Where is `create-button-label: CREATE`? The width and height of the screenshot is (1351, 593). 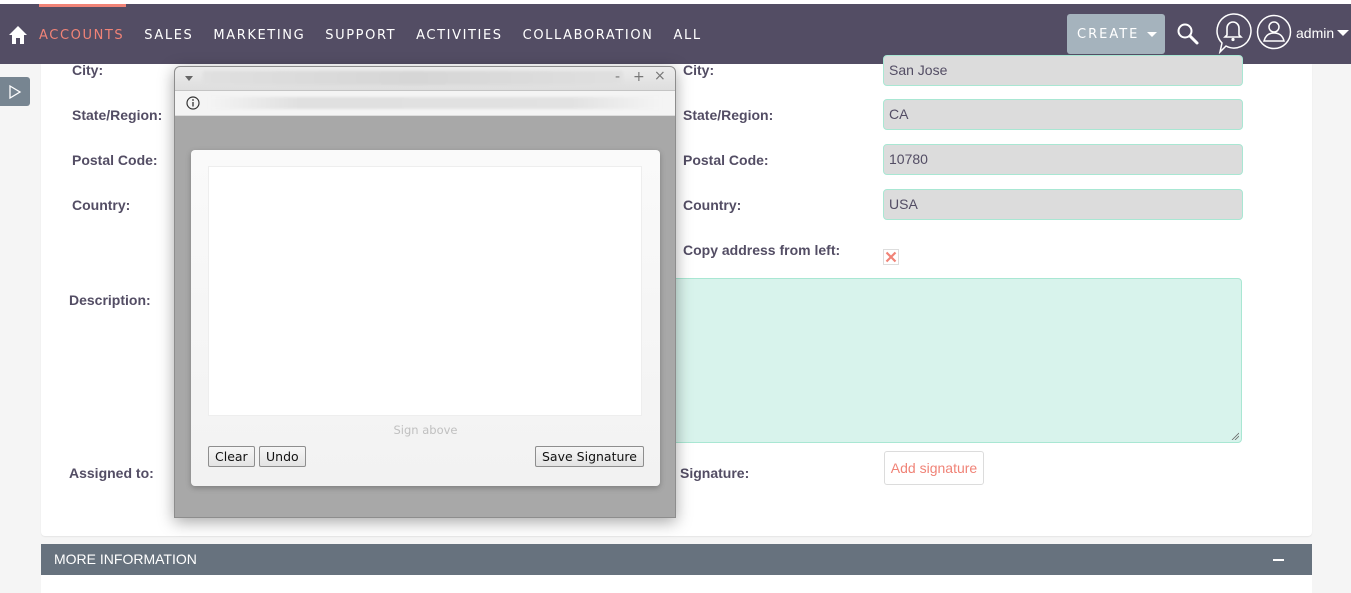 create-button-label: CREATE is located at coordinates (1108, 34).